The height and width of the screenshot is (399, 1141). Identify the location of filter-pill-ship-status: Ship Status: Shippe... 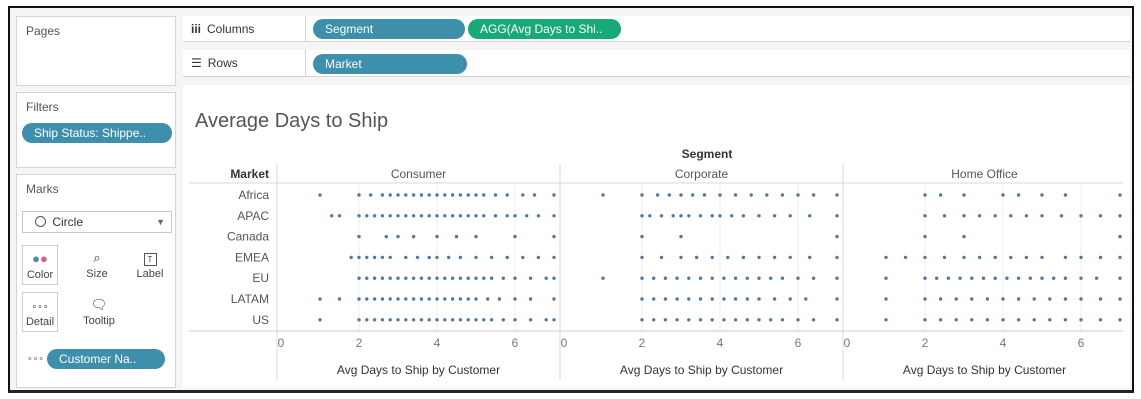
(97, 133).